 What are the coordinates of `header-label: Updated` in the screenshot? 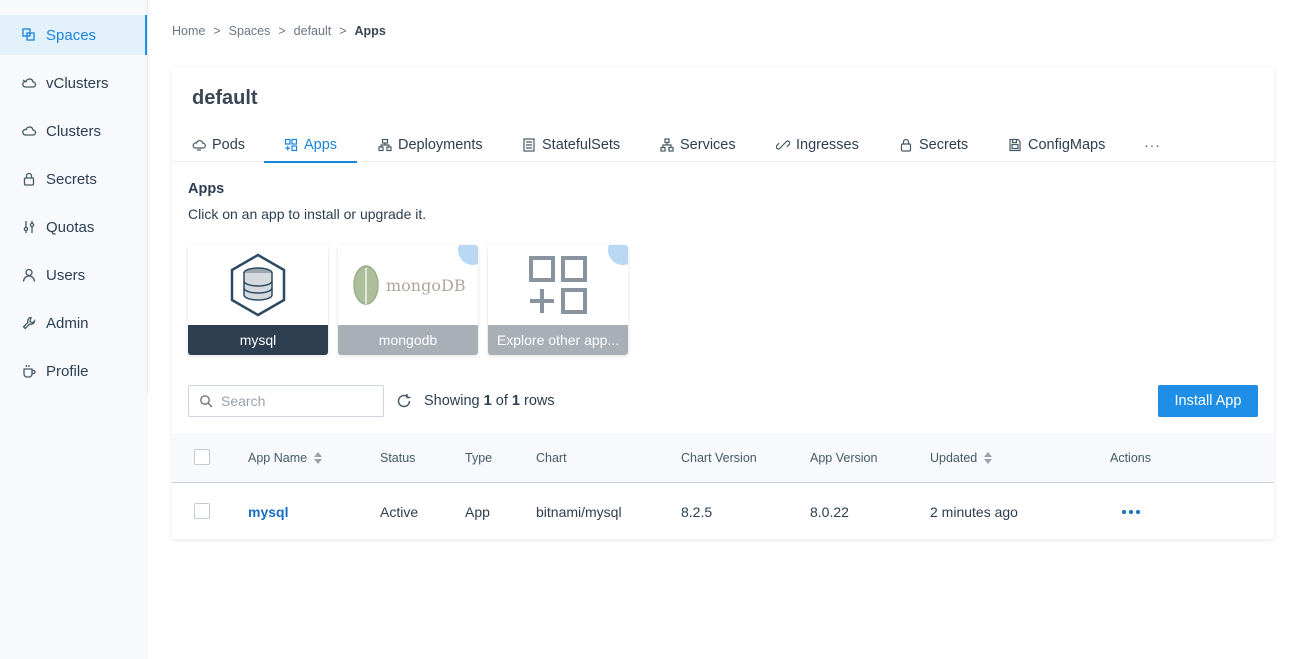 It's located at (954, 458).